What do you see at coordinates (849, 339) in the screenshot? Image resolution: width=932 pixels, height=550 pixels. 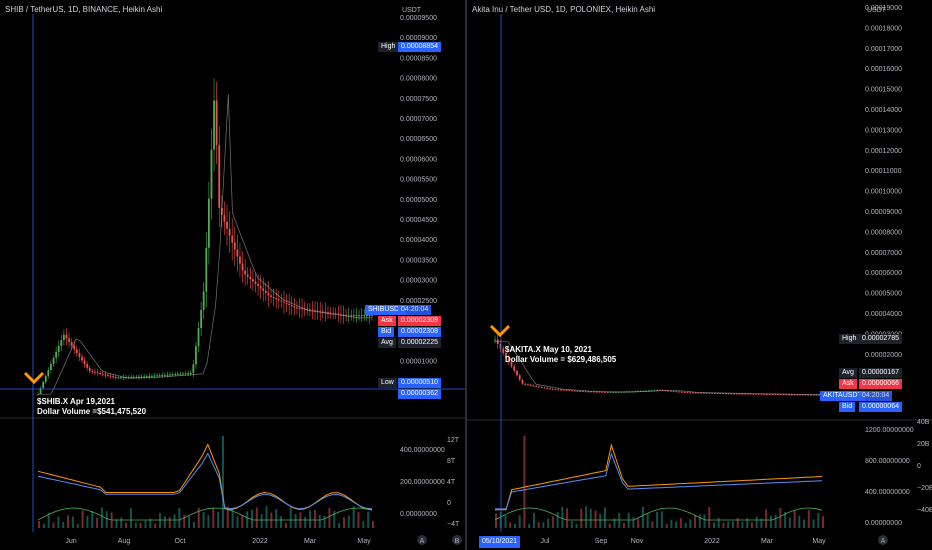 I see `akita-high-label: High` at bounding box center [849, 339].